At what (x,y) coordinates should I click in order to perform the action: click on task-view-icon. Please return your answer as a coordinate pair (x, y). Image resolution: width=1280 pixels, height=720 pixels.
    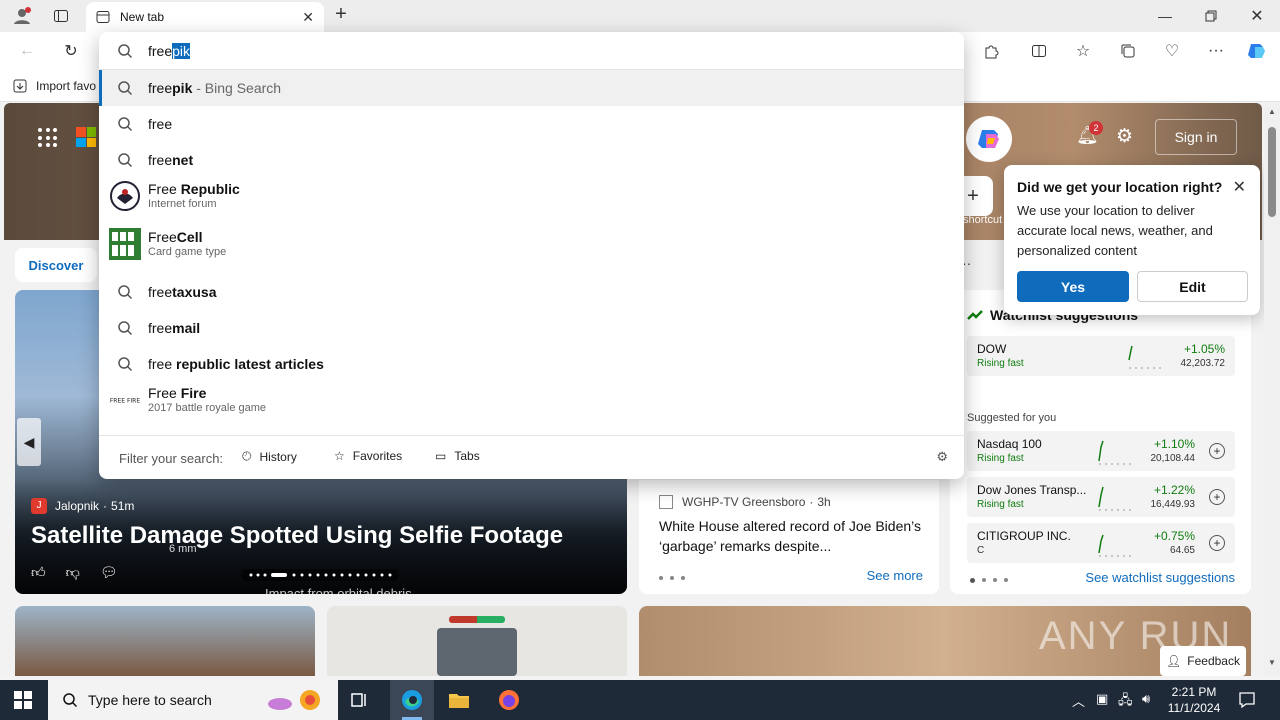
    Looking at the image, I should click on (360, 700).